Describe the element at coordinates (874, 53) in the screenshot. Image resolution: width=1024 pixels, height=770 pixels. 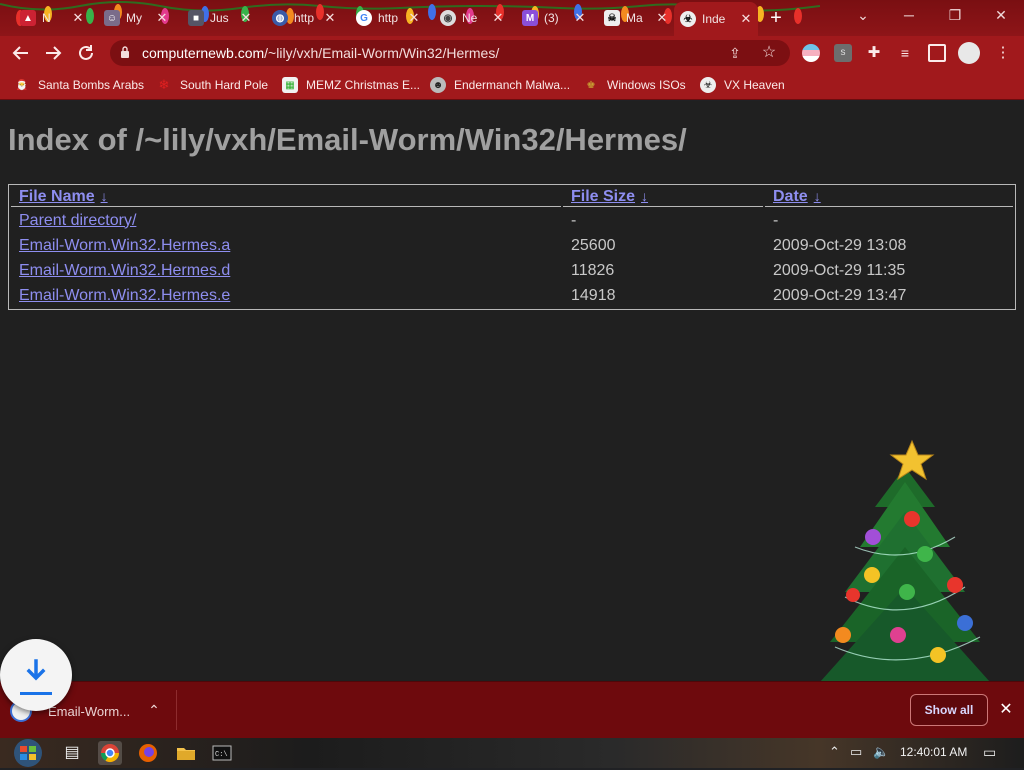
I see `extensions-puzzle-icon: ✚` at that location.